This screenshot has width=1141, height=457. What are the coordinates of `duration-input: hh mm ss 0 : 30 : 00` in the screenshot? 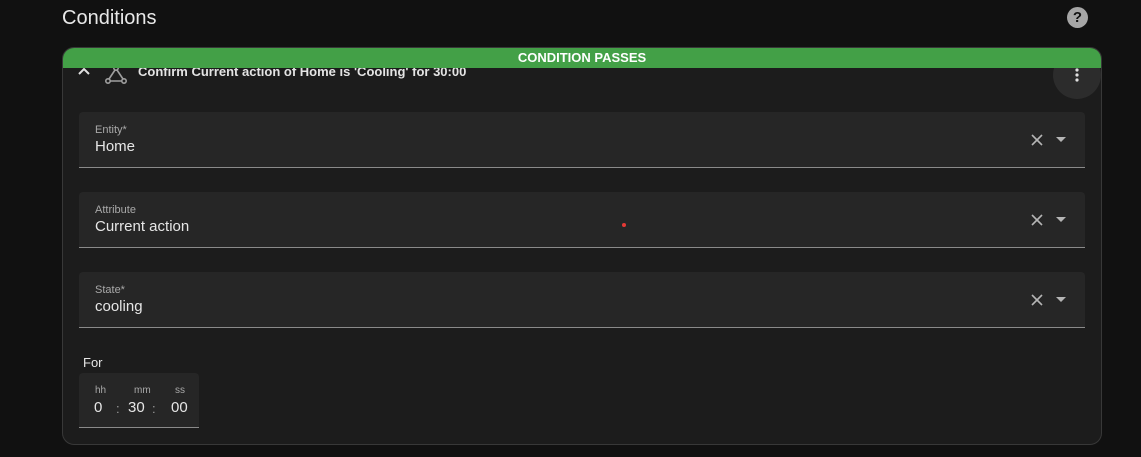 It's located at (139, 400).